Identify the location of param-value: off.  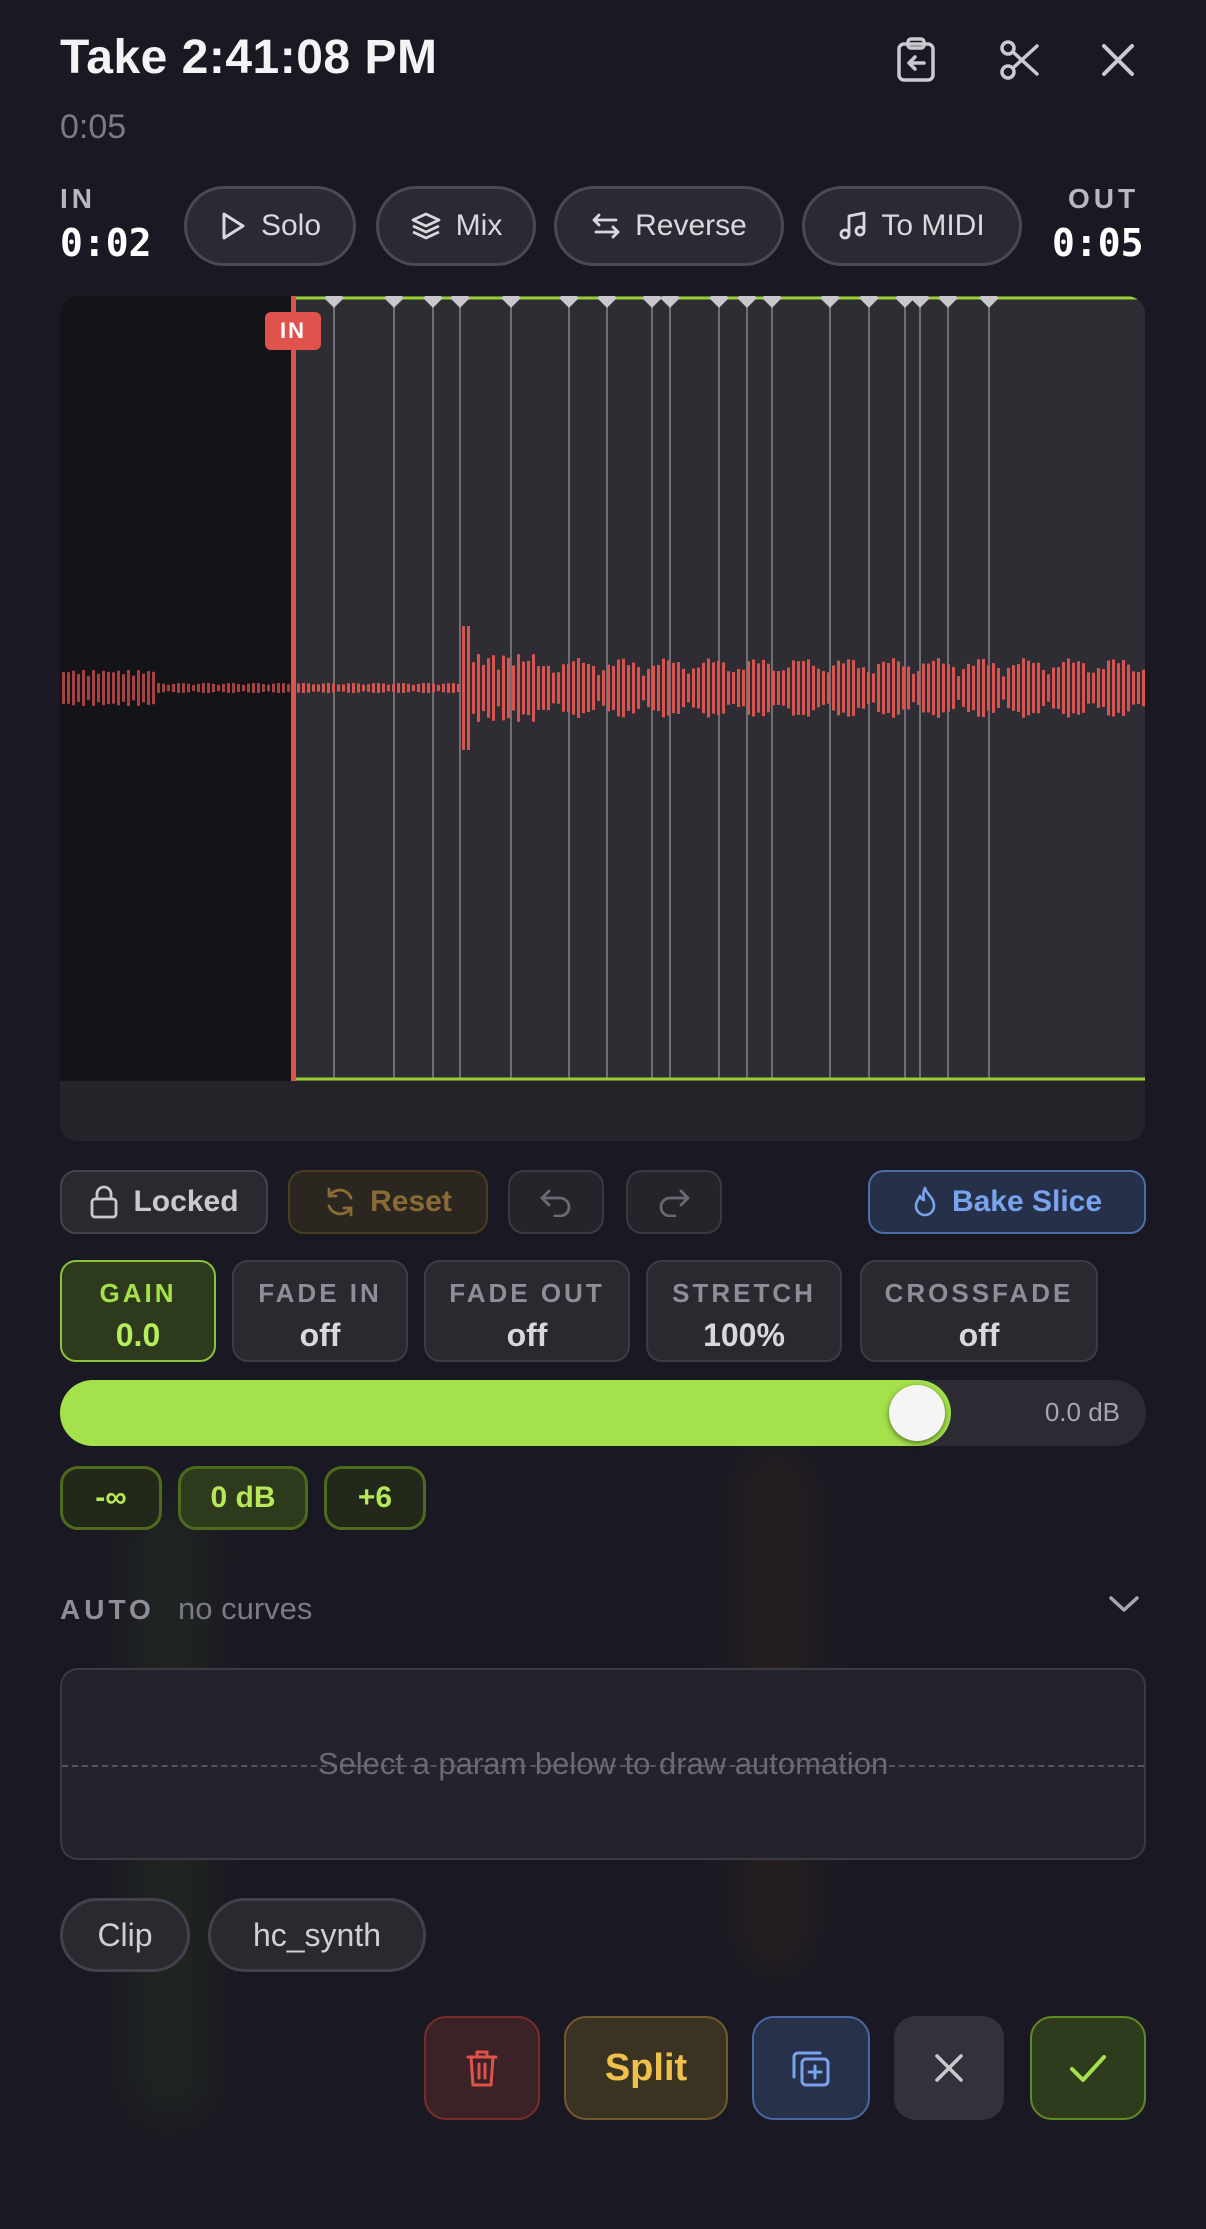
(320, 1335).